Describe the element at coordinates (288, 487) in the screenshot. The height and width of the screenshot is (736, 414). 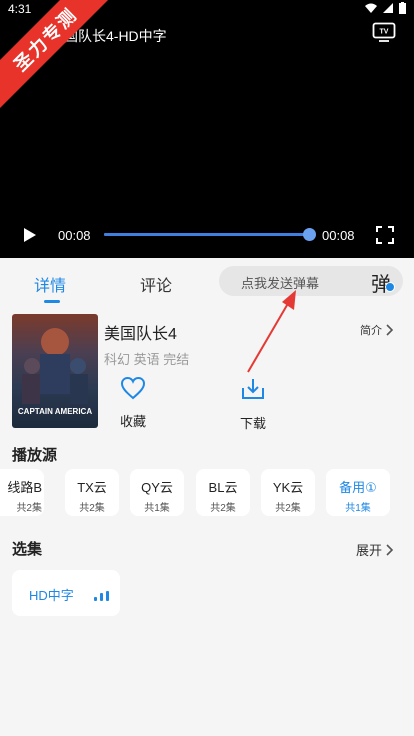
I see `source-name: YK云` at that location.